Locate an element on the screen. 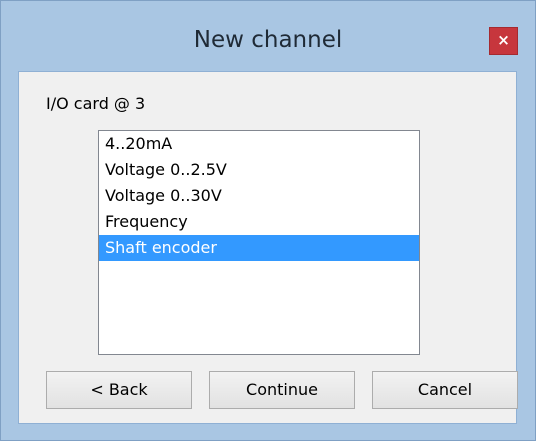 This screenshot has height=441, width=536. close-icon: × is located at coordinates (503, 40).